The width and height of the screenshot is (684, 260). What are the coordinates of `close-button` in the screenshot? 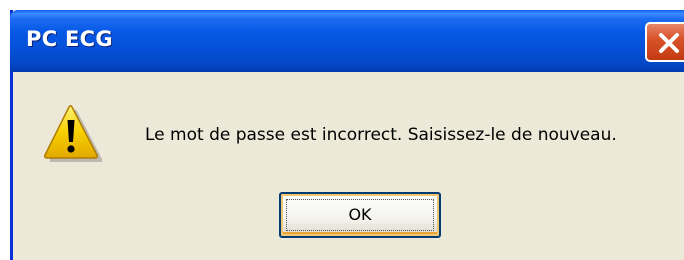 It's located at (664, 42).